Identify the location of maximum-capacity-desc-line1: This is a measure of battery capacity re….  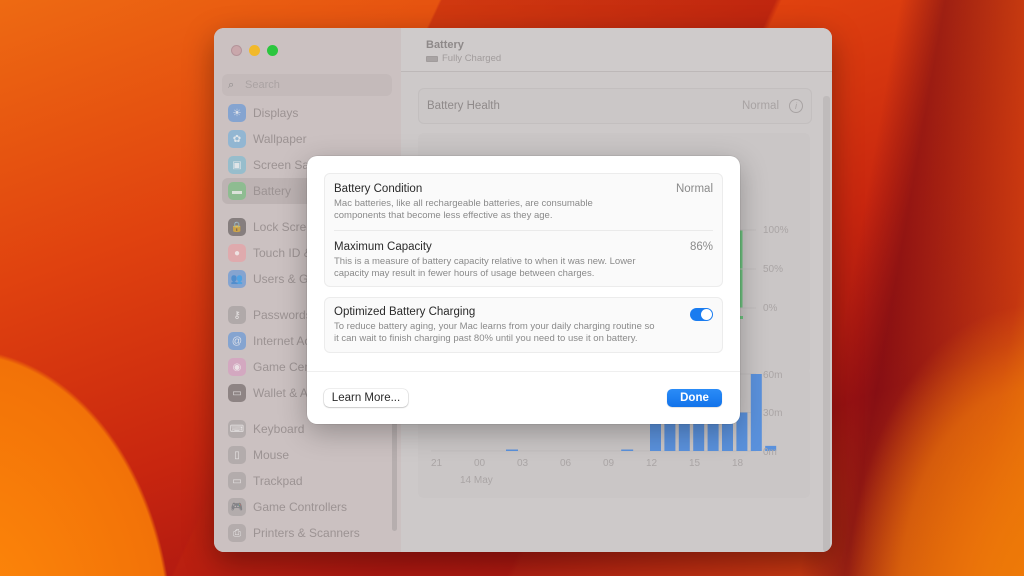
(485, 261).